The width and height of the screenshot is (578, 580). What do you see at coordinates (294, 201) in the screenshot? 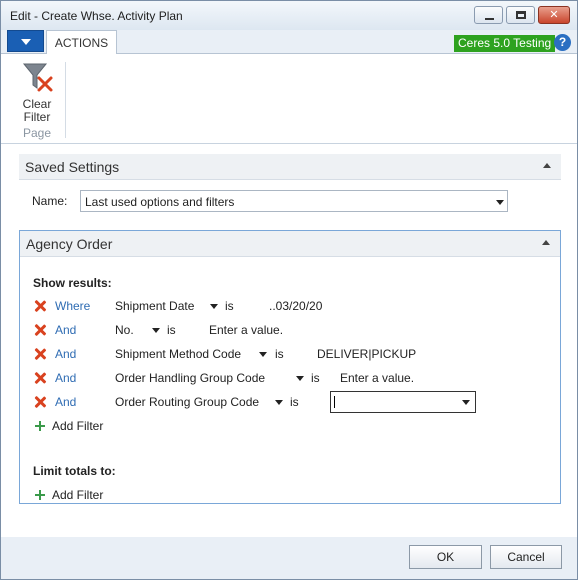
I see `saved-settings-name-select: Last used options and filters` at bounding box center [294, 201].